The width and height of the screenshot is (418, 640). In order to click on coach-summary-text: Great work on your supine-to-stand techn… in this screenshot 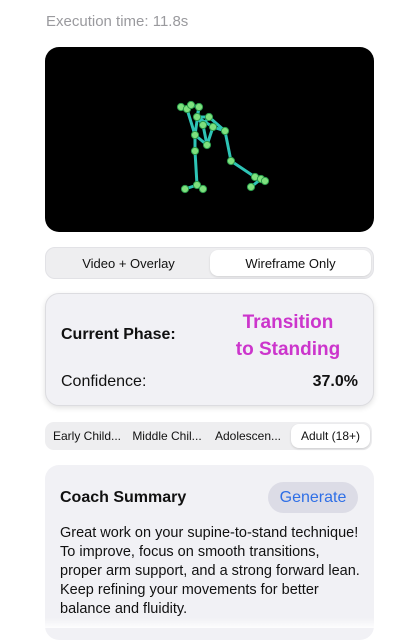, I will do `click(210, 571)`.